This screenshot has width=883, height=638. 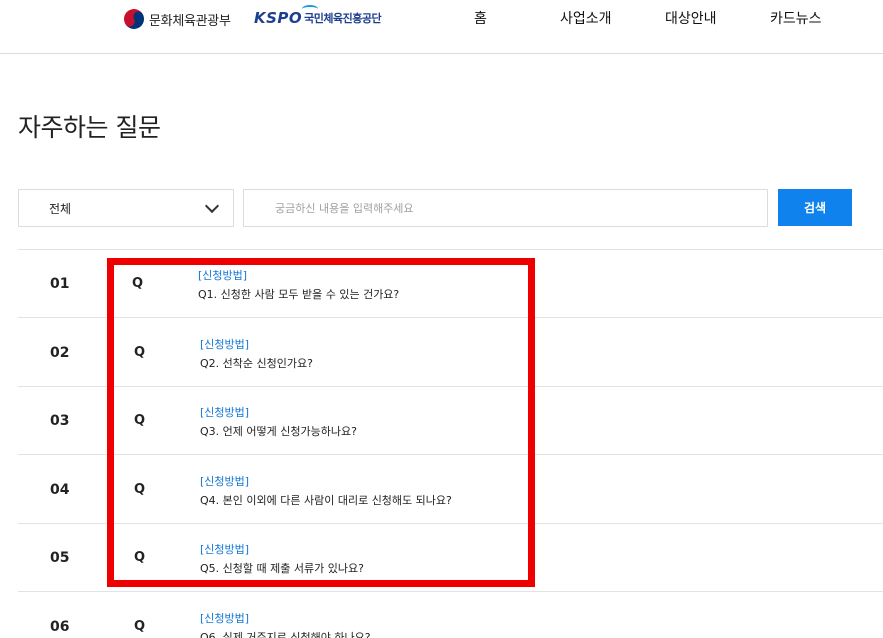 I want to click on category-select: 전체, so click(x=126, y=208).